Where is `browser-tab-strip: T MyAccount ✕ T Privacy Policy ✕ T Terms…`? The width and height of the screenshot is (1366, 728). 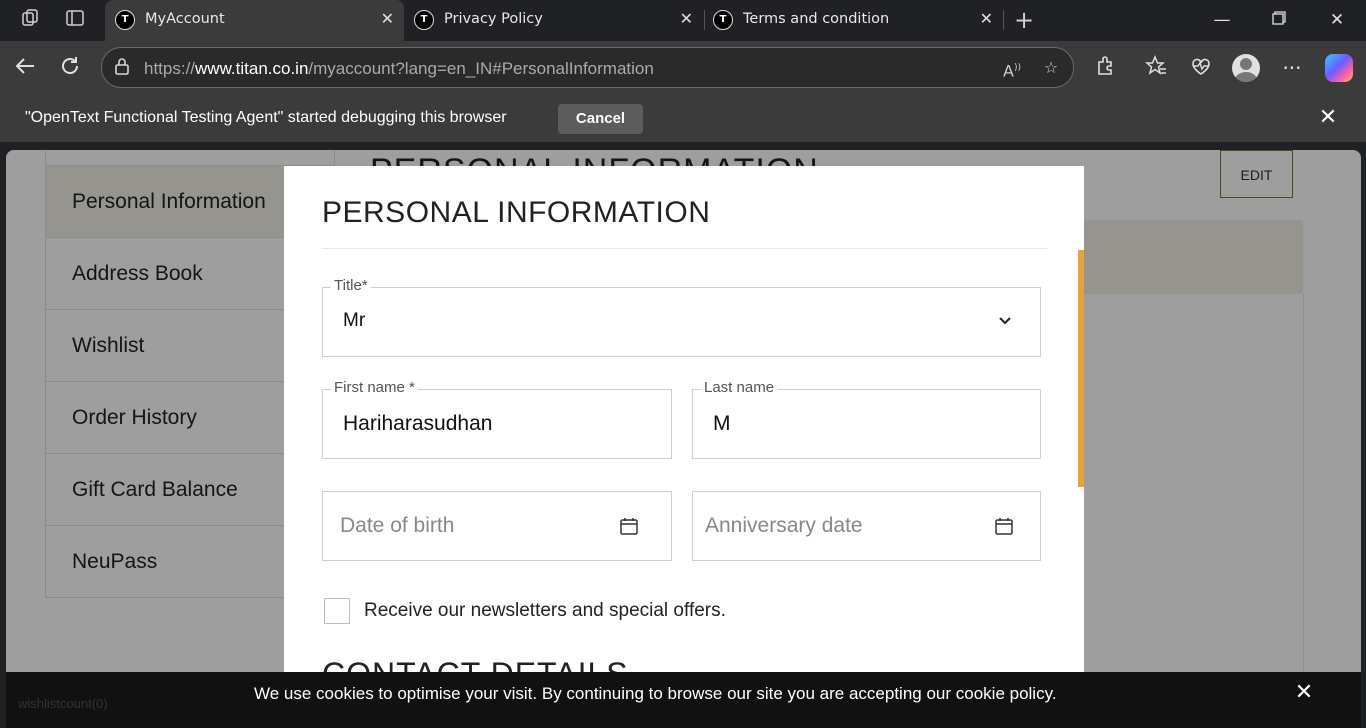
browser-tab-strip: T MyAccount ✕ T Privacy Policy ✕ T Terms… is located at coordinates (683, 20).